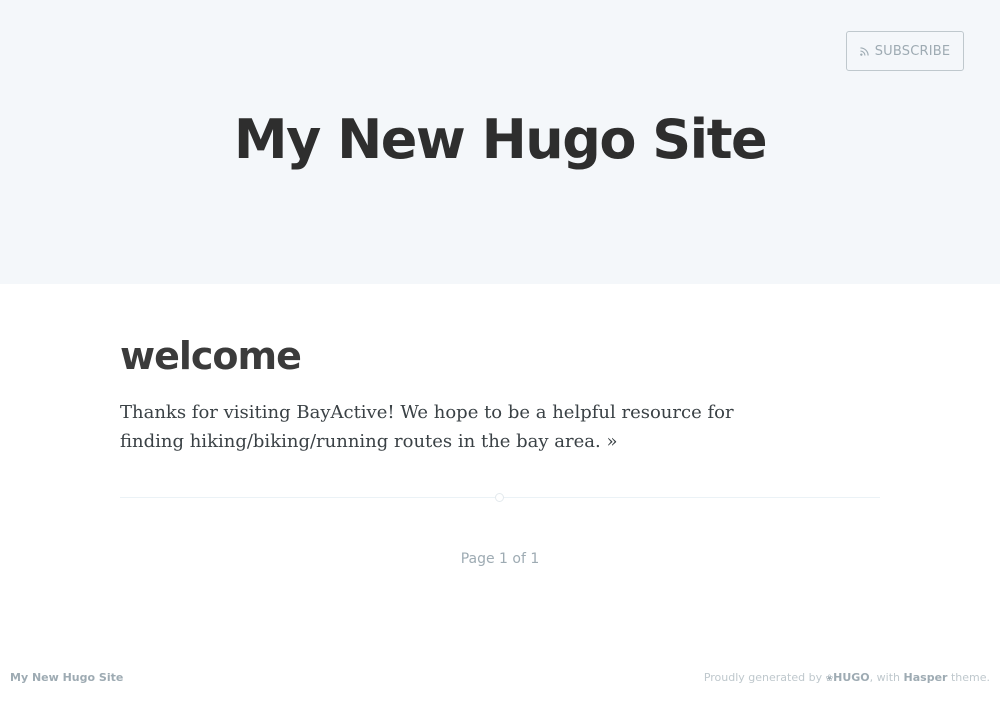  What do you see at coordinates (611, 441) in the screenshot?
I see `read-more-link: »` at bounding box center [611, 441].